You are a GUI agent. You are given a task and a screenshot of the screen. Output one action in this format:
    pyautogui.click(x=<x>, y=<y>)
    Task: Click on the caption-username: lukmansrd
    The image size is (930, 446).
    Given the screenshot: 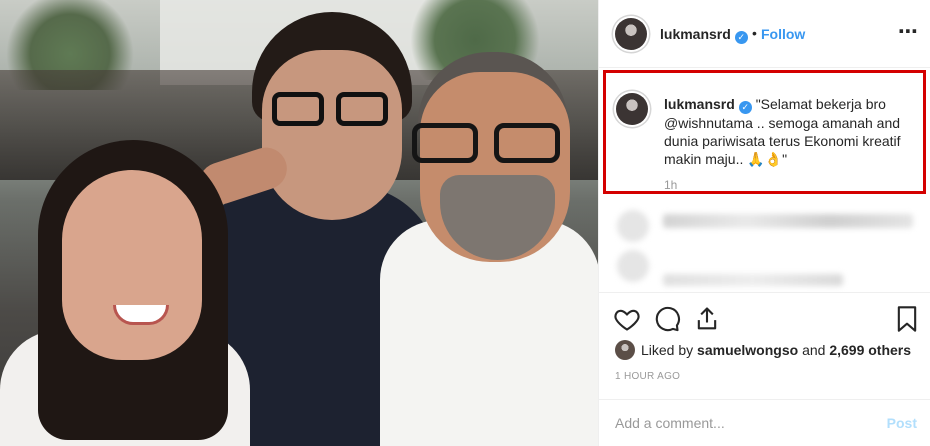 What is the action you would take?
    pyautogui.click(x=699, y=104)
    